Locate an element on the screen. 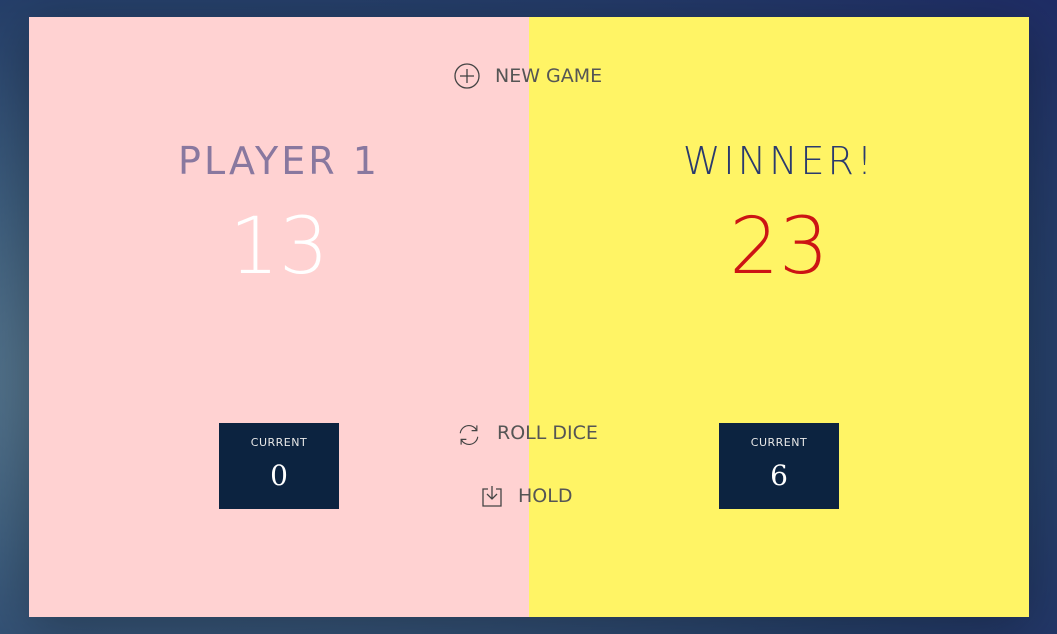 This screenshot has height=634, width=1057. hold-label: HOLD is located at coordinates (545, 496).